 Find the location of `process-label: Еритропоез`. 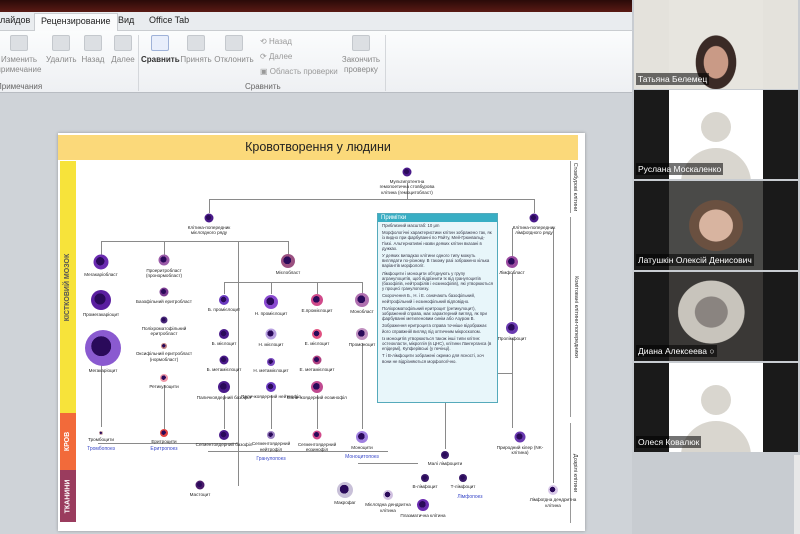

process-label: Еритропоез is located at coordinates (164, 449).